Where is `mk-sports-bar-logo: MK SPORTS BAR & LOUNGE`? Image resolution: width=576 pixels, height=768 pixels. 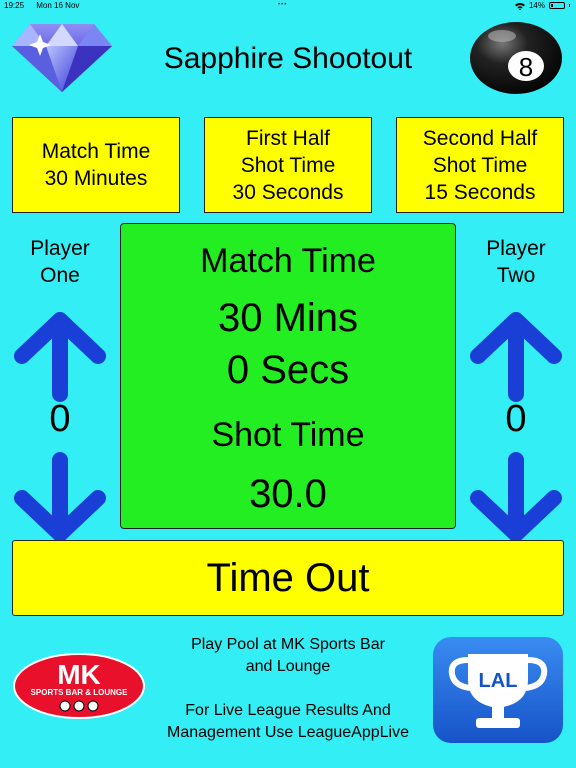 mk-sports-bar-logo: MK SPORTS BAR & LOUNGE is located at coordinates (79, 686).